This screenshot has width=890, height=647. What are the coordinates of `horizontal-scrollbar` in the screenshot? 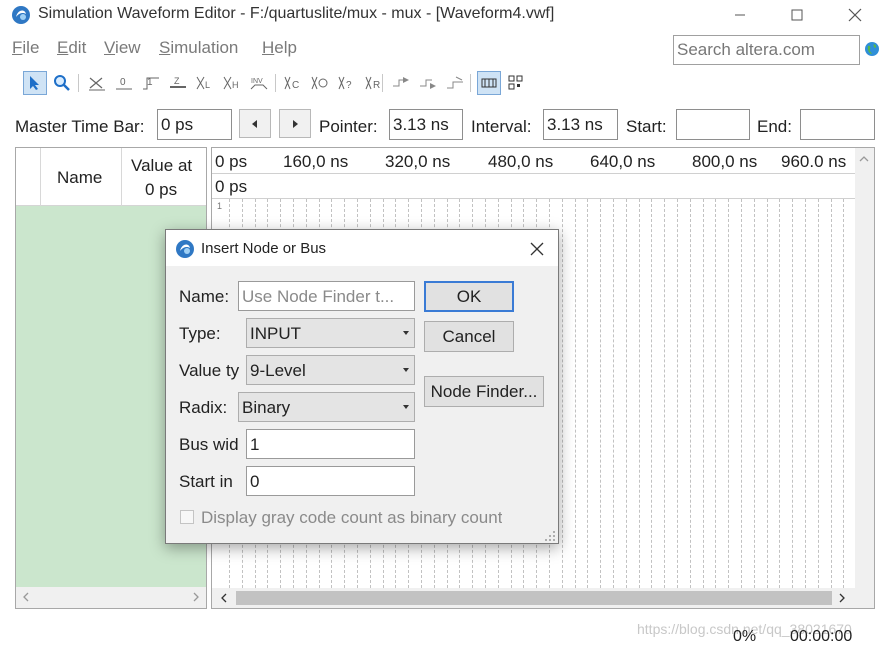 It's located at (543, 598).